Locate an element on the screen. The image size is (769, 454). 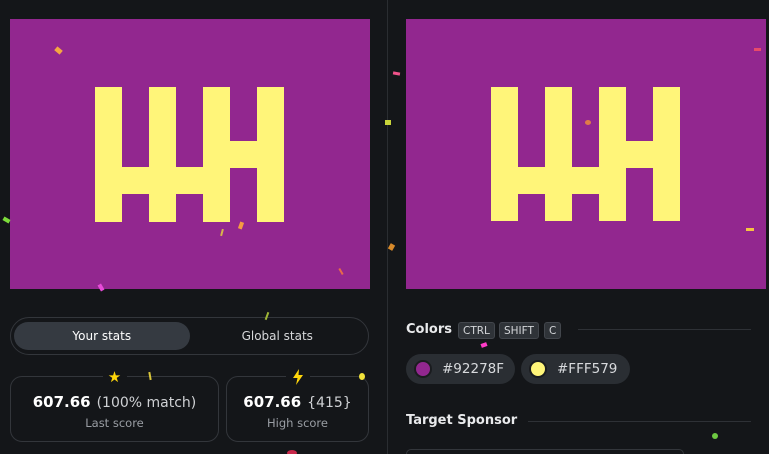
shortcut-key-c: C is located at coordinates (553, 330).